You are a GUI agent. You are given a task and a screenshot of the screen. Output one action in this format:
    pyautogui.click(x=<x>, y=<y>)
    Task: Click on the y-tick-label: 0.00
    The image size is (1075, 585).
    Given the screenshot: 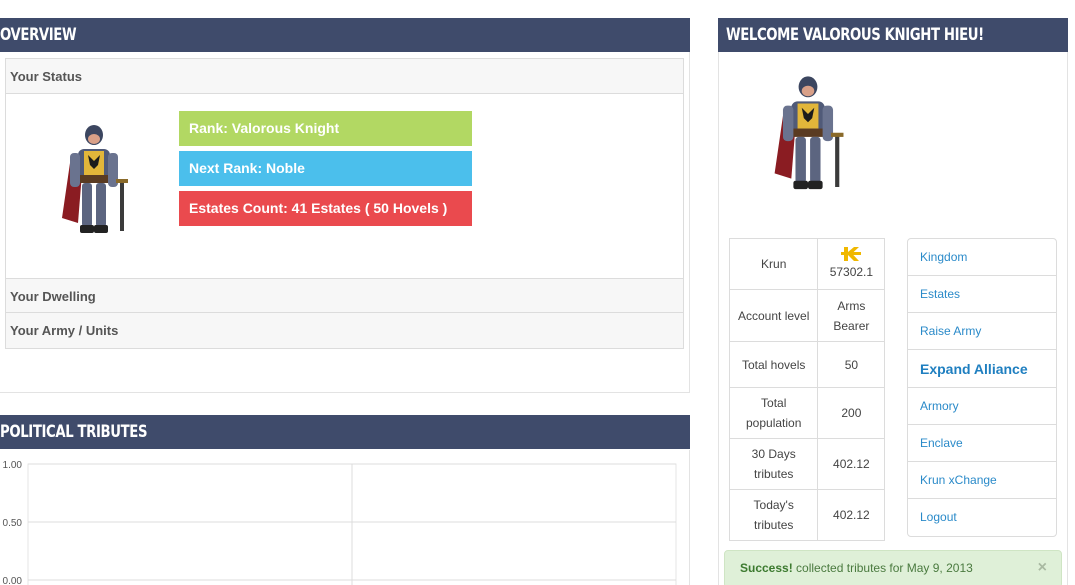 What is the action you would take?
    pyautogui.click(x=13, y=580)
    